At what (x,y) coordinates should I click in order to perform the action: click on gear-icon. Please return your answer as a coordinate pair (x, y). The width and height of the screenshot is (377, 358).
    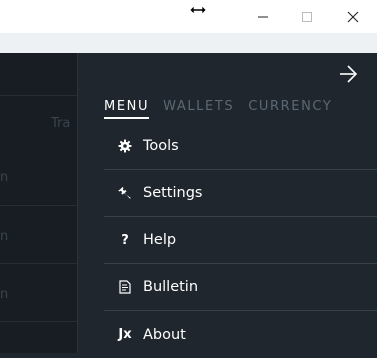
    Looking at the image, I should click on (125, 146).